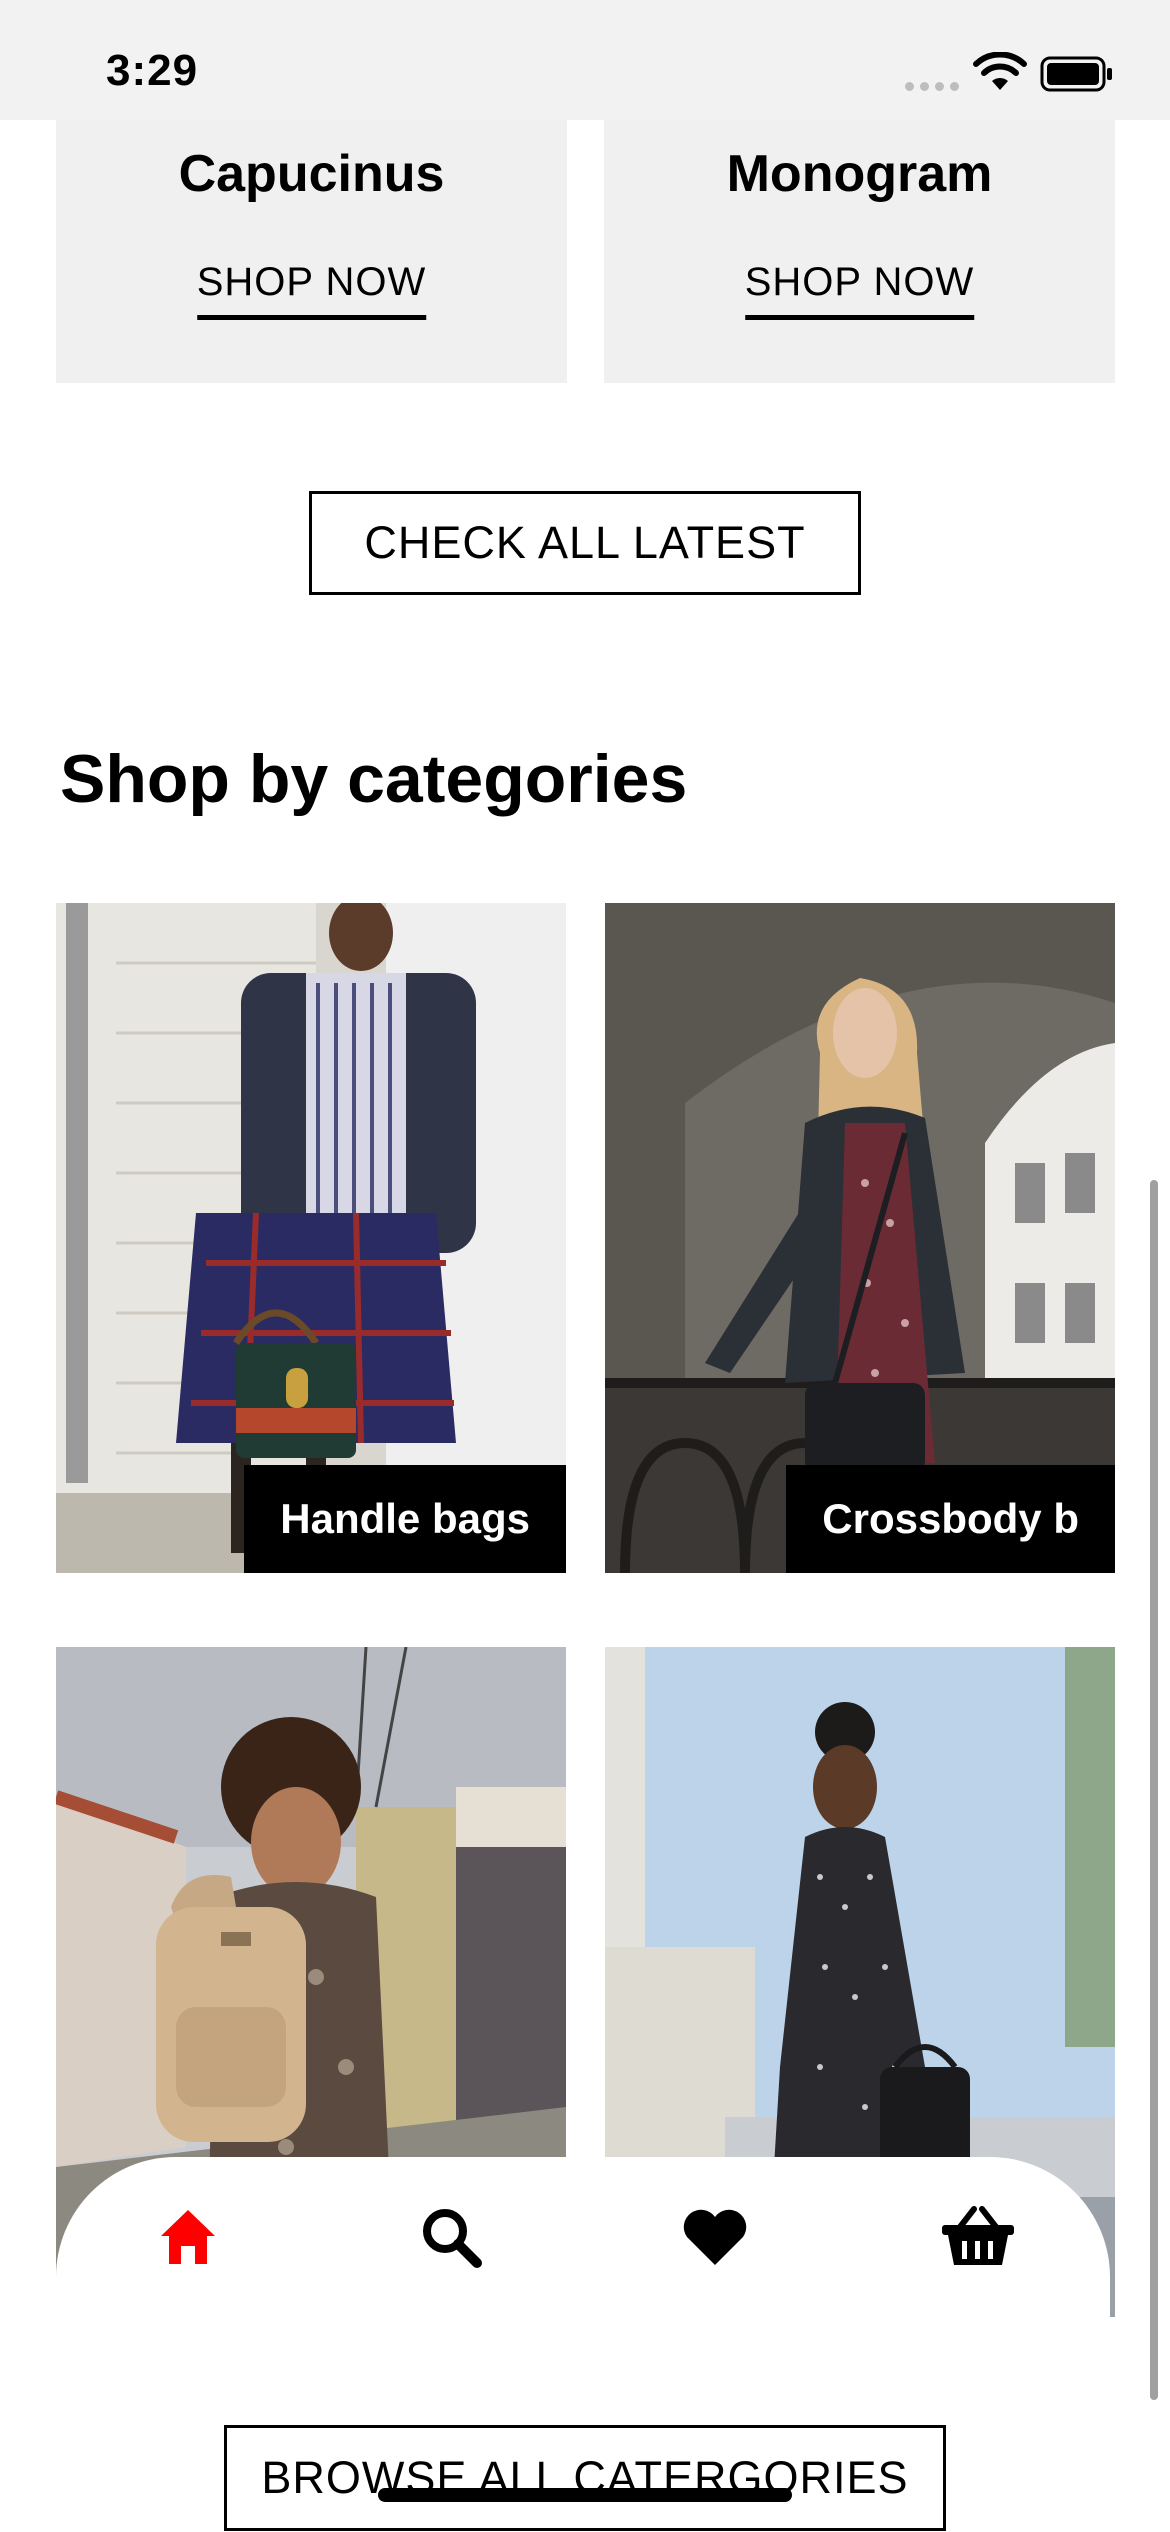 The height and width of the screenshot is (2532, 1170). I want to click on nav-search, so click(451, 2237).